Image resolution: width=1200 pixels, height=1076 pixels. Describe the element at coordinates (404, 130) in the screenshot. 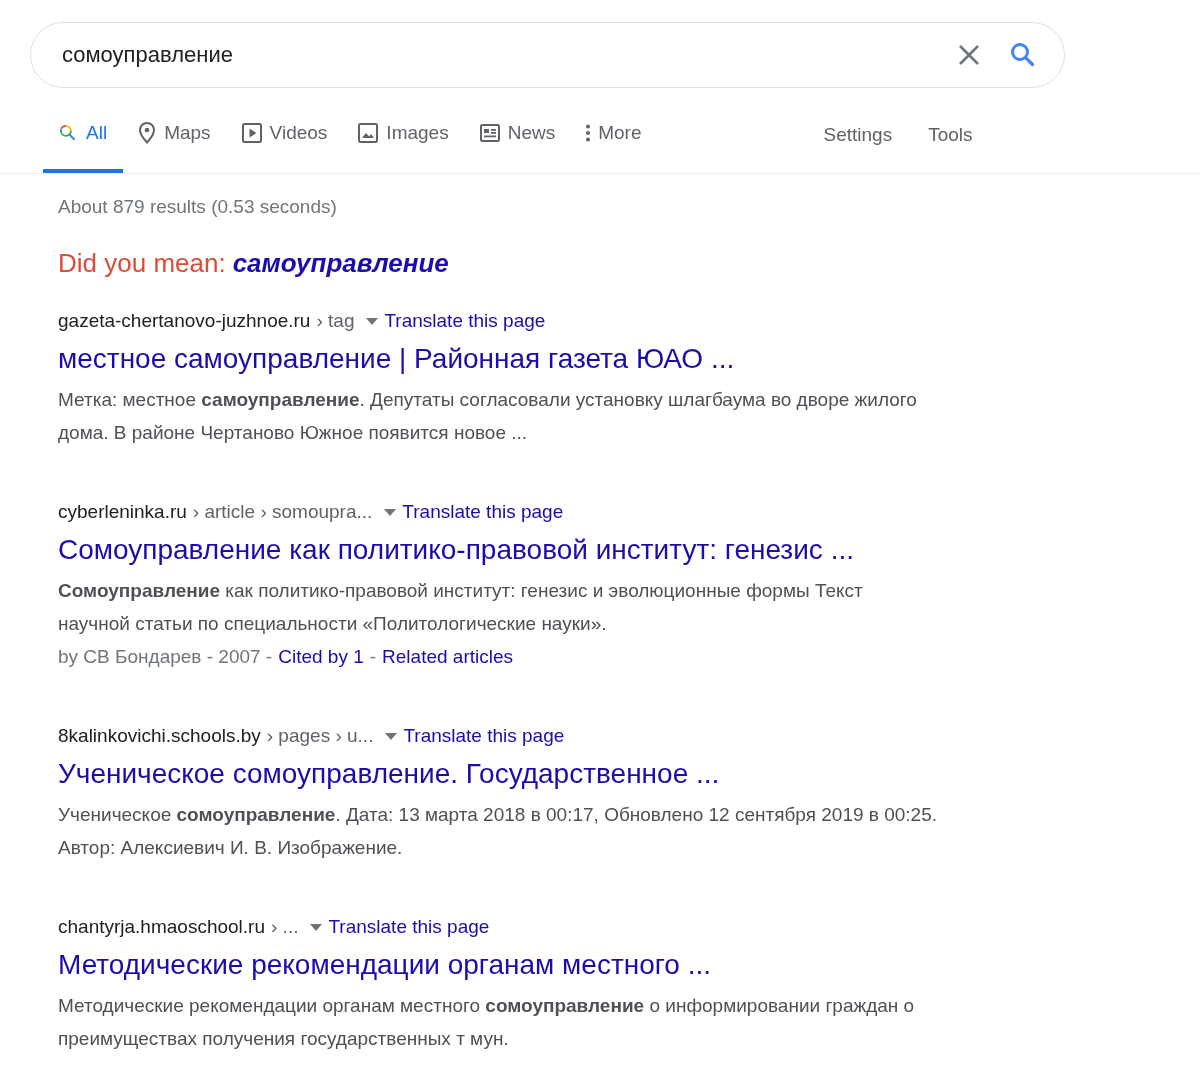

I see `nav-tab: Images` at that location.